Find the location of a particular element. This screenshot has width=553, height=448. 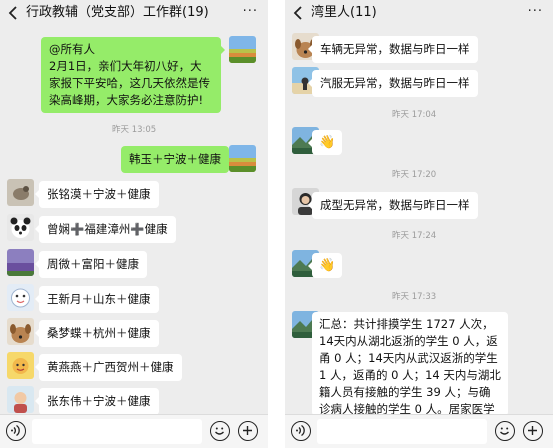

message-bubble-incoming: 成型无异常，数据与昨日一样 is located at coordinates (393, 205).